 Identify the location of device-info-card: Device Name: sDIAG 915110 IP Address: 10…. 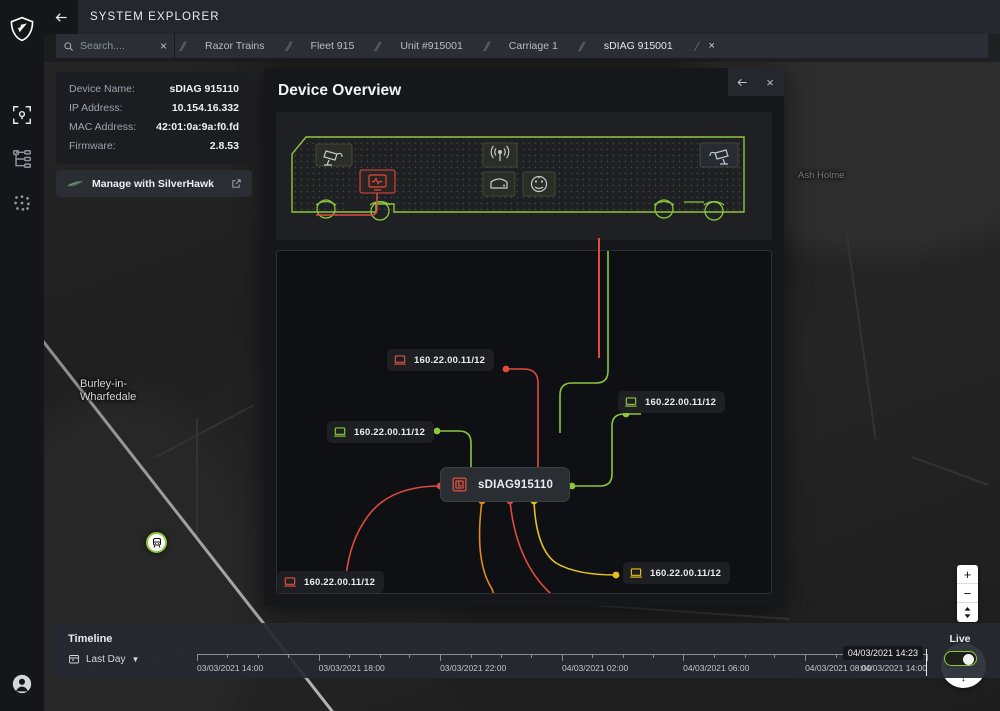
(154, 118).